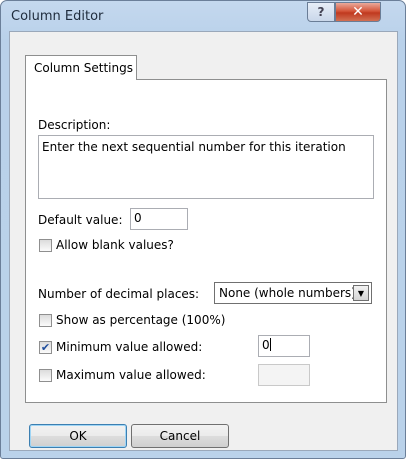 The height and width of the screenshot is (461, 408). I want to click on tab-column-settings: Column Settings, so click(81, 67).